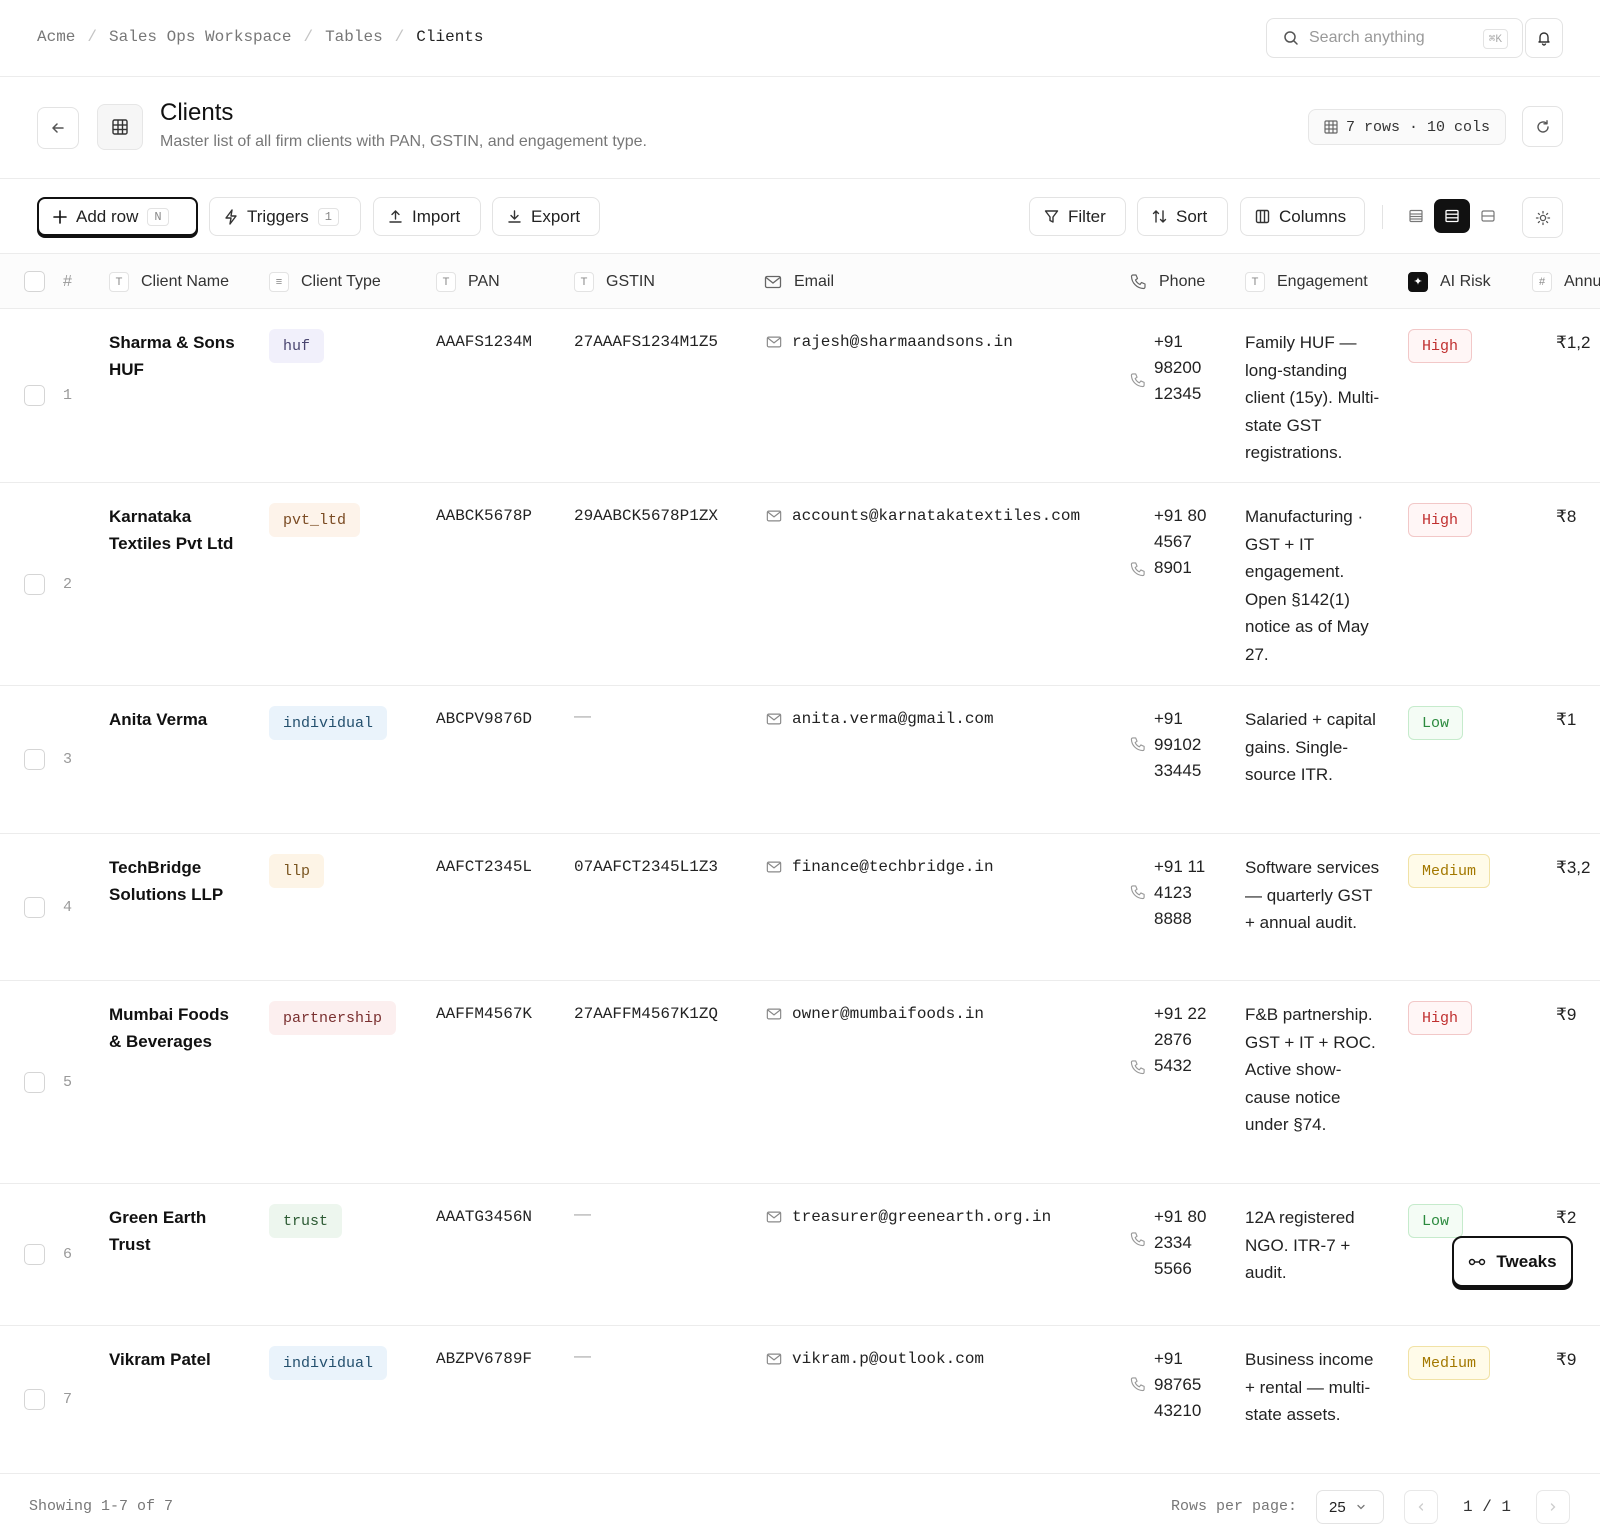 This screenshot has width=1600, height=1539. I want to click on pan-cell: AABCK5678P, so click(484, 516).